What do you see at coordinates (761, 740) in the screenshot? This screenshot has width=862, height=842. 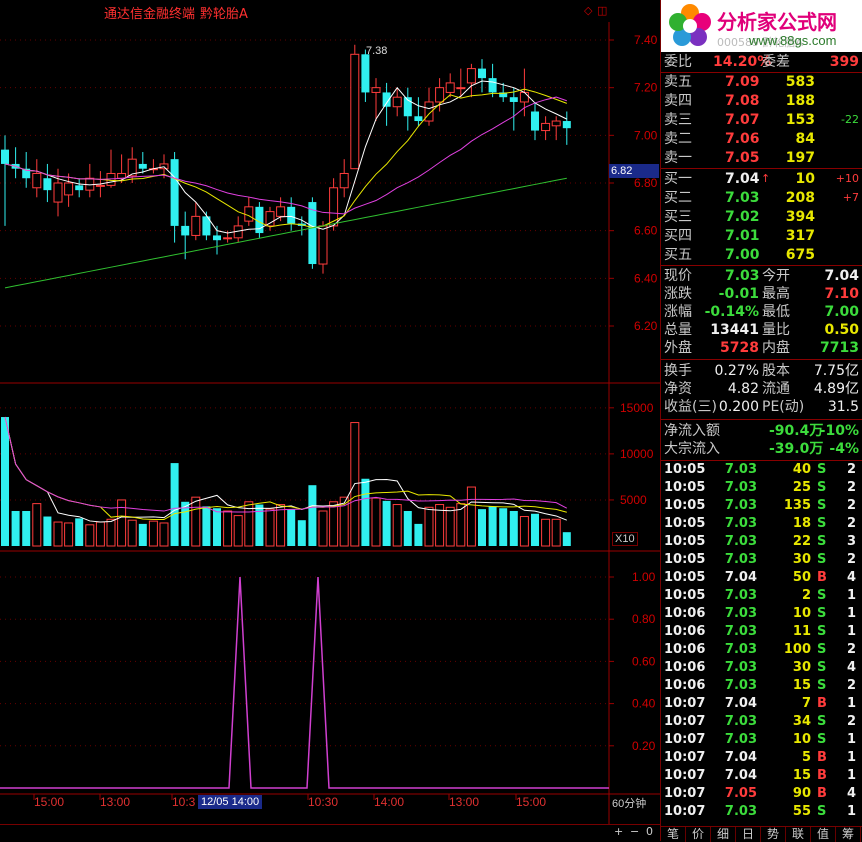 I see `trade-row: 10:07 7.03 10 S 1` at bounding box center [761, 740].